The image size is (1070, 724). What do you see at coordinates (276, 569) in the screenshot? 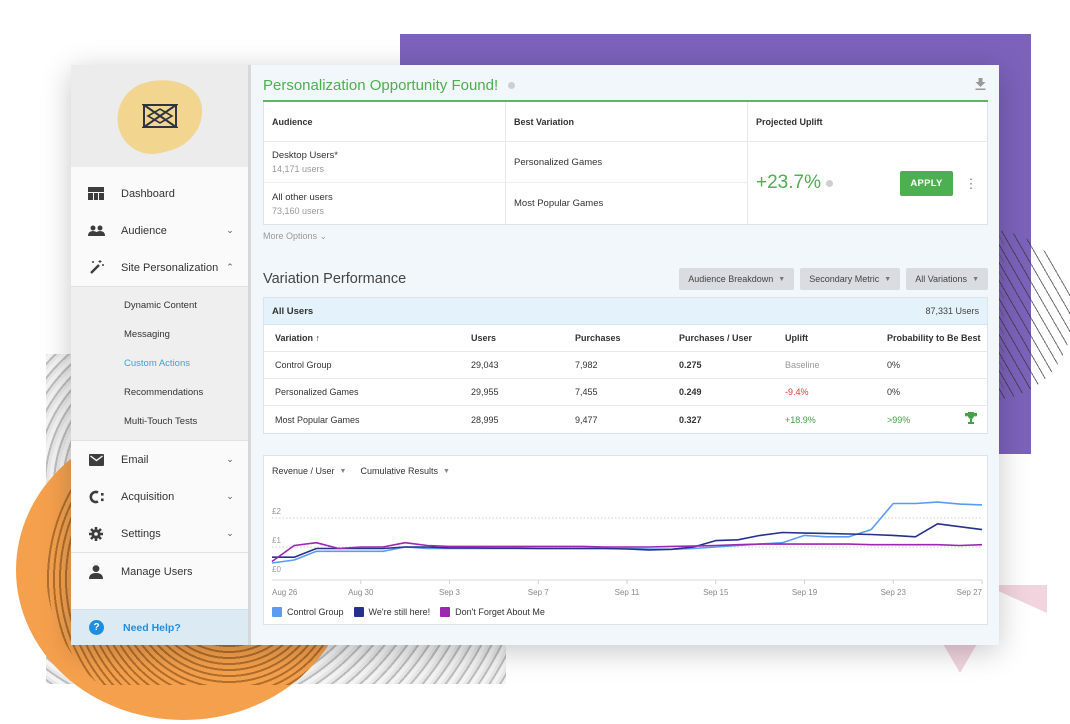
I see `y-tick-label: £0` at bounding box center [276, 569].